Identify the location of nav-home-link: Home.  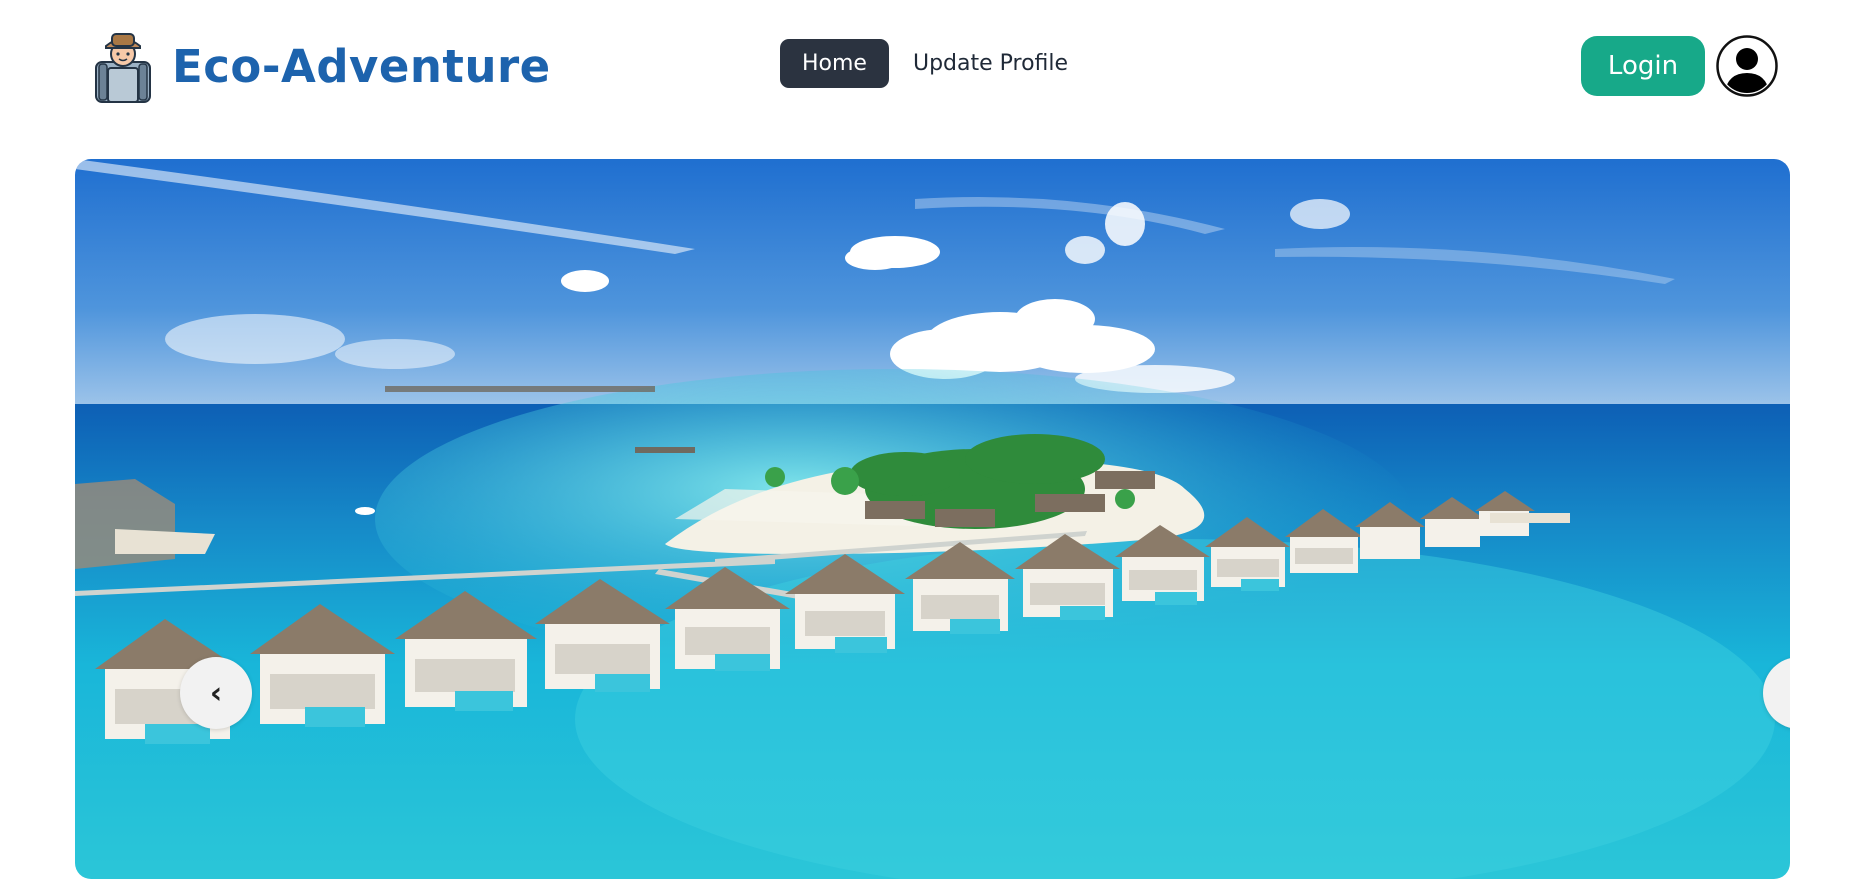
(834, 63).